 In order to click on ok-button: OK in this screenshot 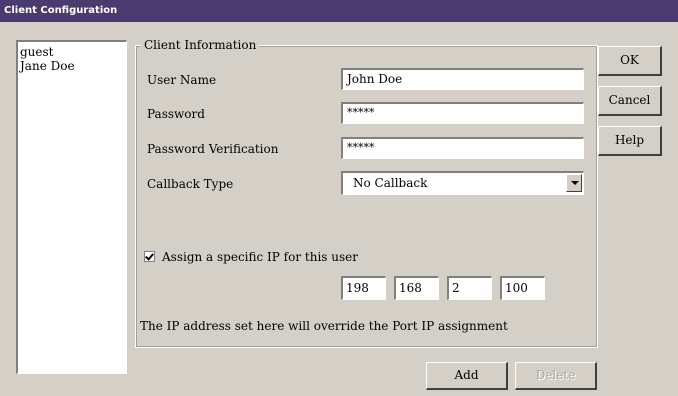, I will do `click(630, 61)`.